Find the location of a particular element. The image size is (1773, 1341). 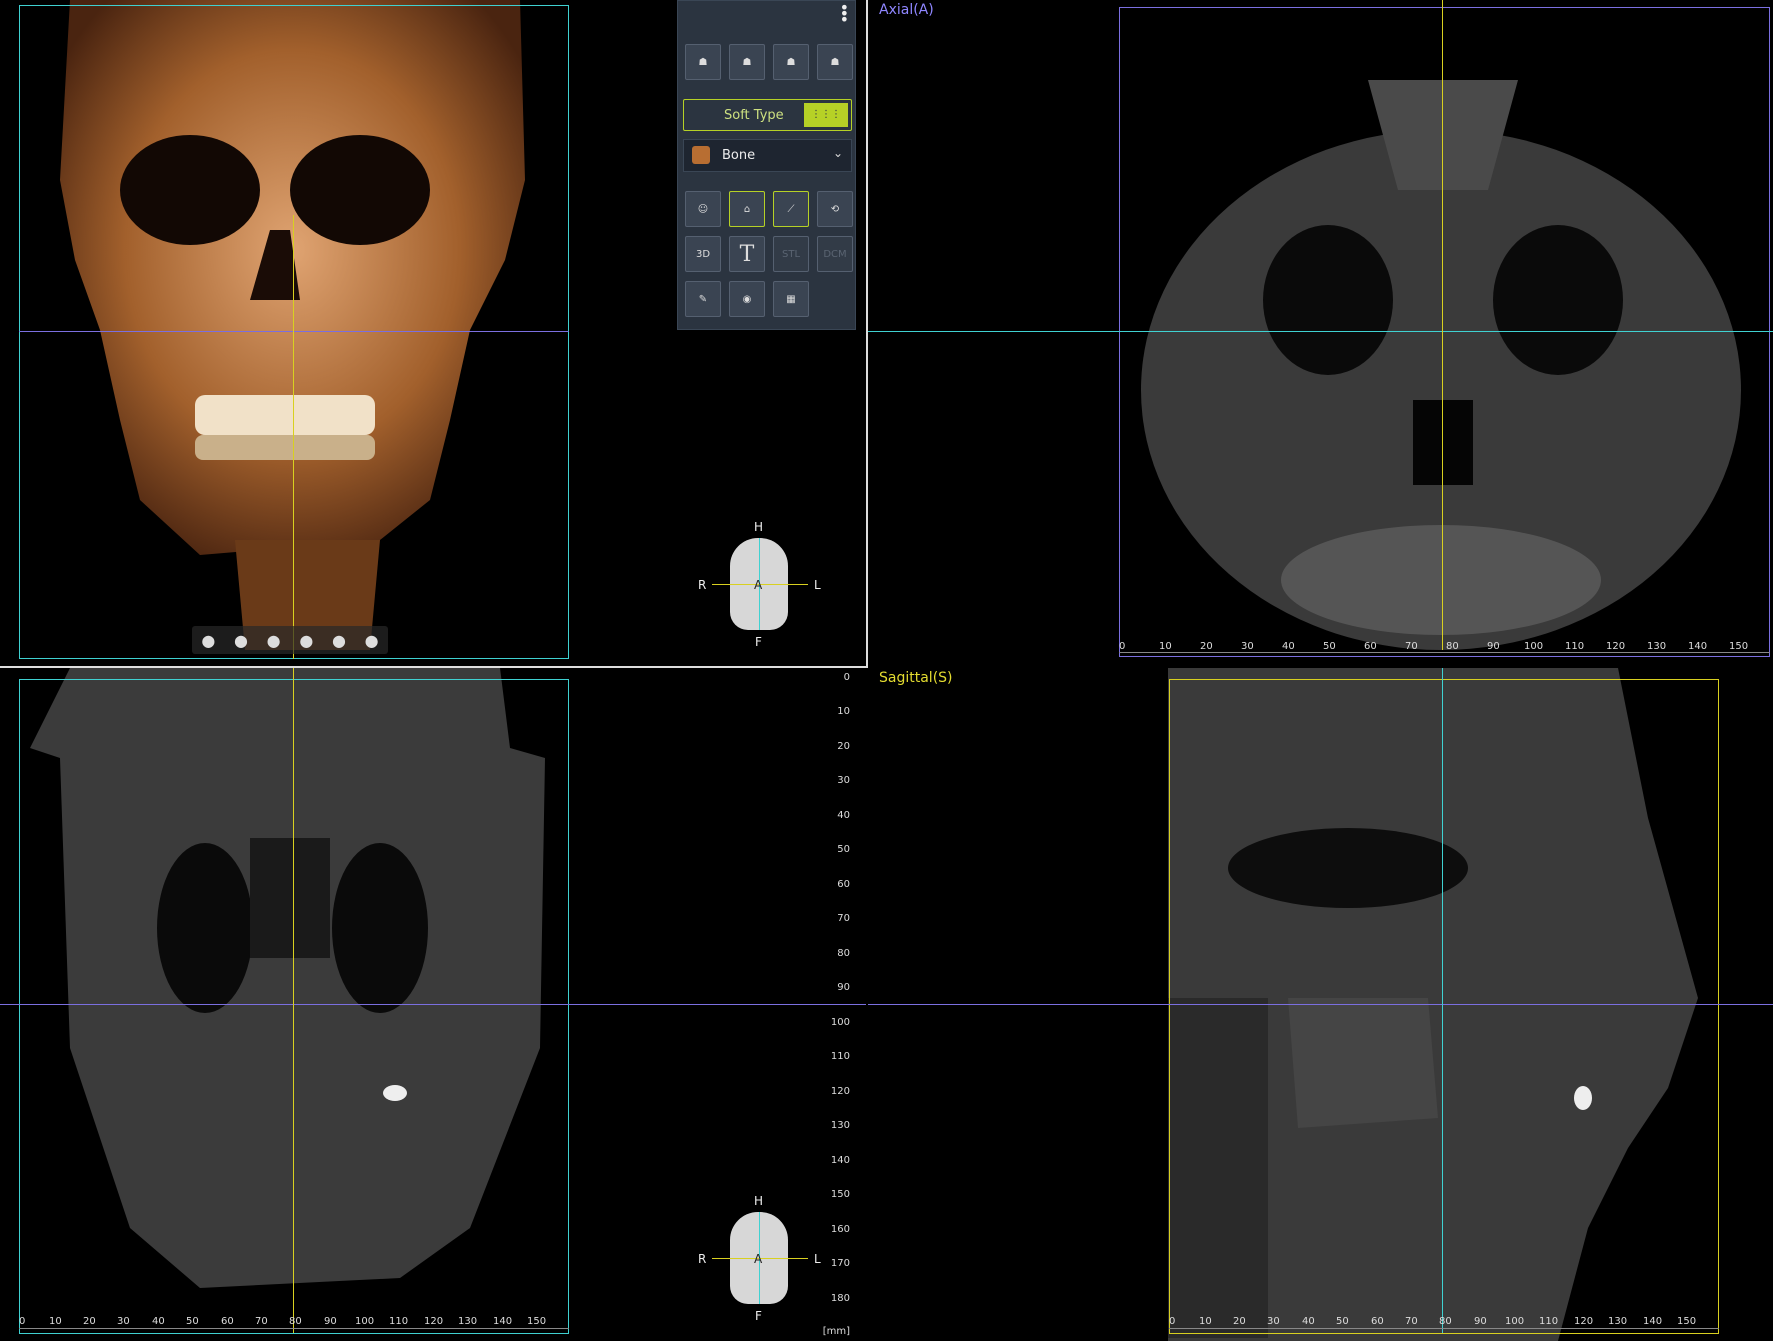

face-scan-button: ☺ is located at coordinates (703, 209).